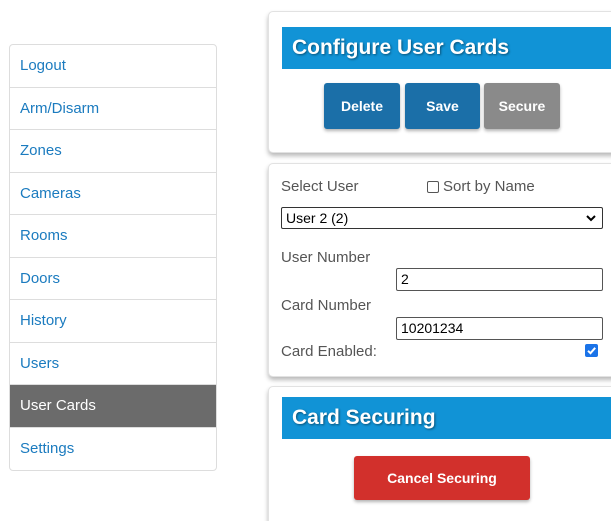 The height and width of the screenshot is (521, 611). Describe the element at coordinates (442, 478) in the screenshot. I see `cancel-securing-button: Cancel Securing` at that location.